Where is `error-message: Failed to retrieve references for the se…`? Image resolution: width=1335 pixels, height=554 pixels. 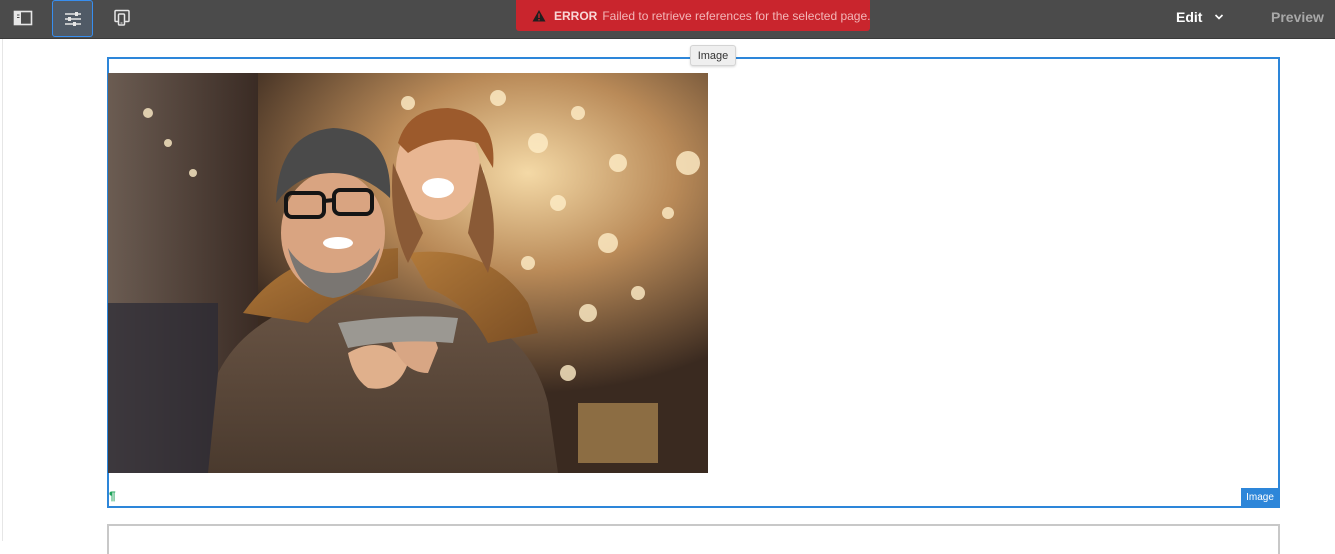
error-message: Failed to retrieve references for the se… is located at coordinates (736, 15).